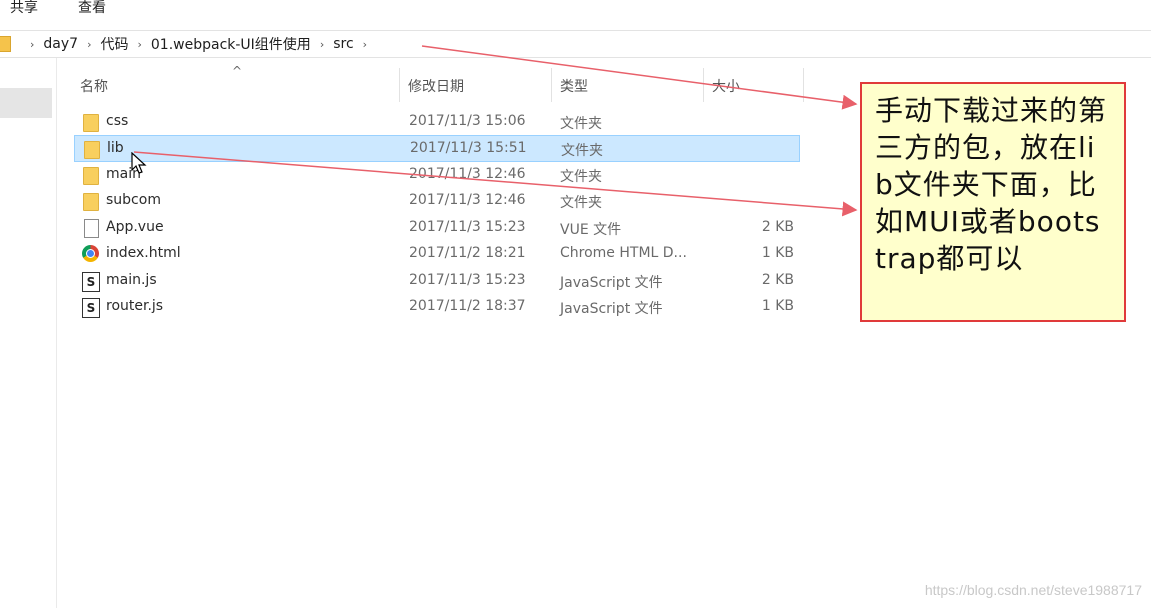 This screenshot has height=608, width=1151. I want to click on list-item: App.vue 2017/11/3 15:23 VUE 文件 2 KB, so click(436, 228).